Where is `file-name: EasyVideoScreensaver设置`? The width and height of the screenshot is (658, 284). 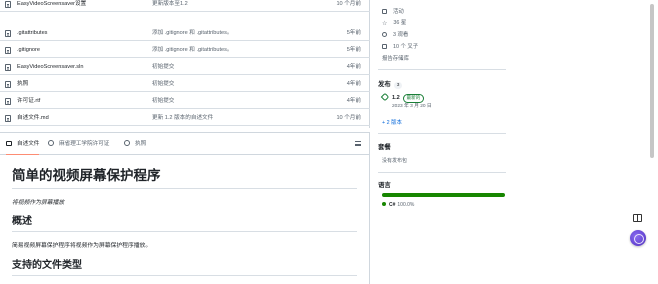
file-name: EasyVideoScreensaver设置 is located at coordinates (51, 6).